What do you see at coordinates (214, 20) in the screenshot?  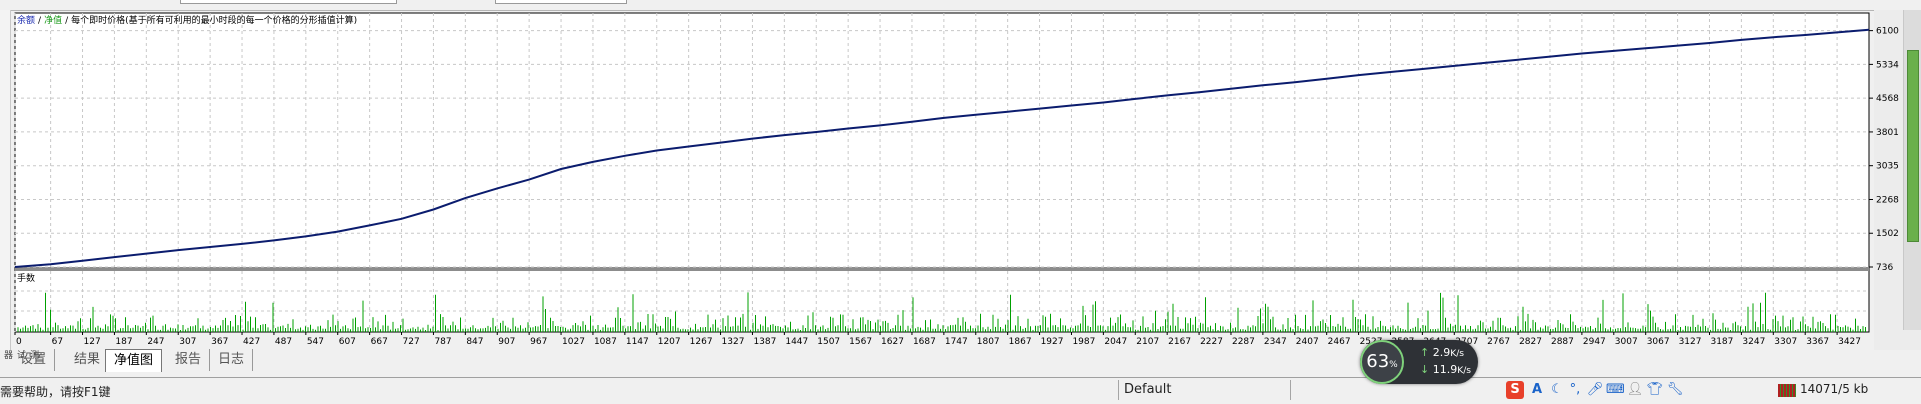 I see `legend-description: 每个即时价格(基于所有可利用的最小时段的每一个价格的分形插值计算)` at bounding box center [214, 20].